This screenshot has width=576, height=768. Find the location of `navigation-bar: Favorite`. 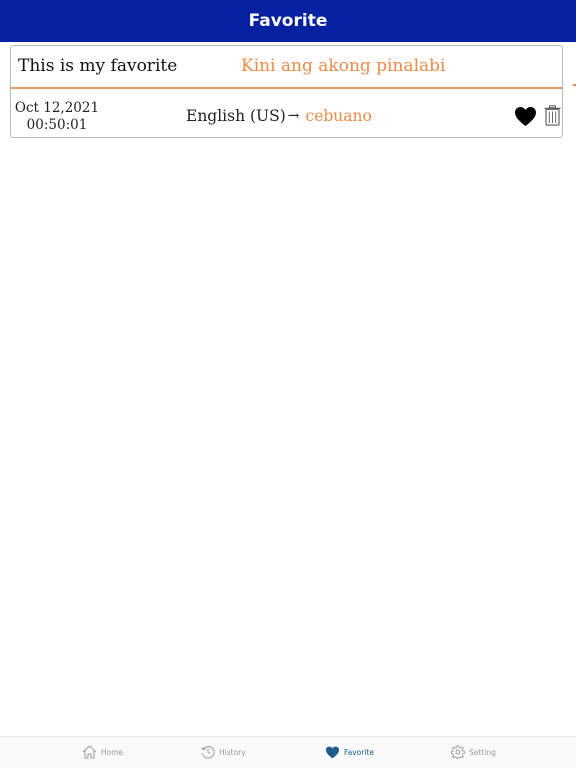

navigation-bar: Favorite is located at coordinates (288, 21).